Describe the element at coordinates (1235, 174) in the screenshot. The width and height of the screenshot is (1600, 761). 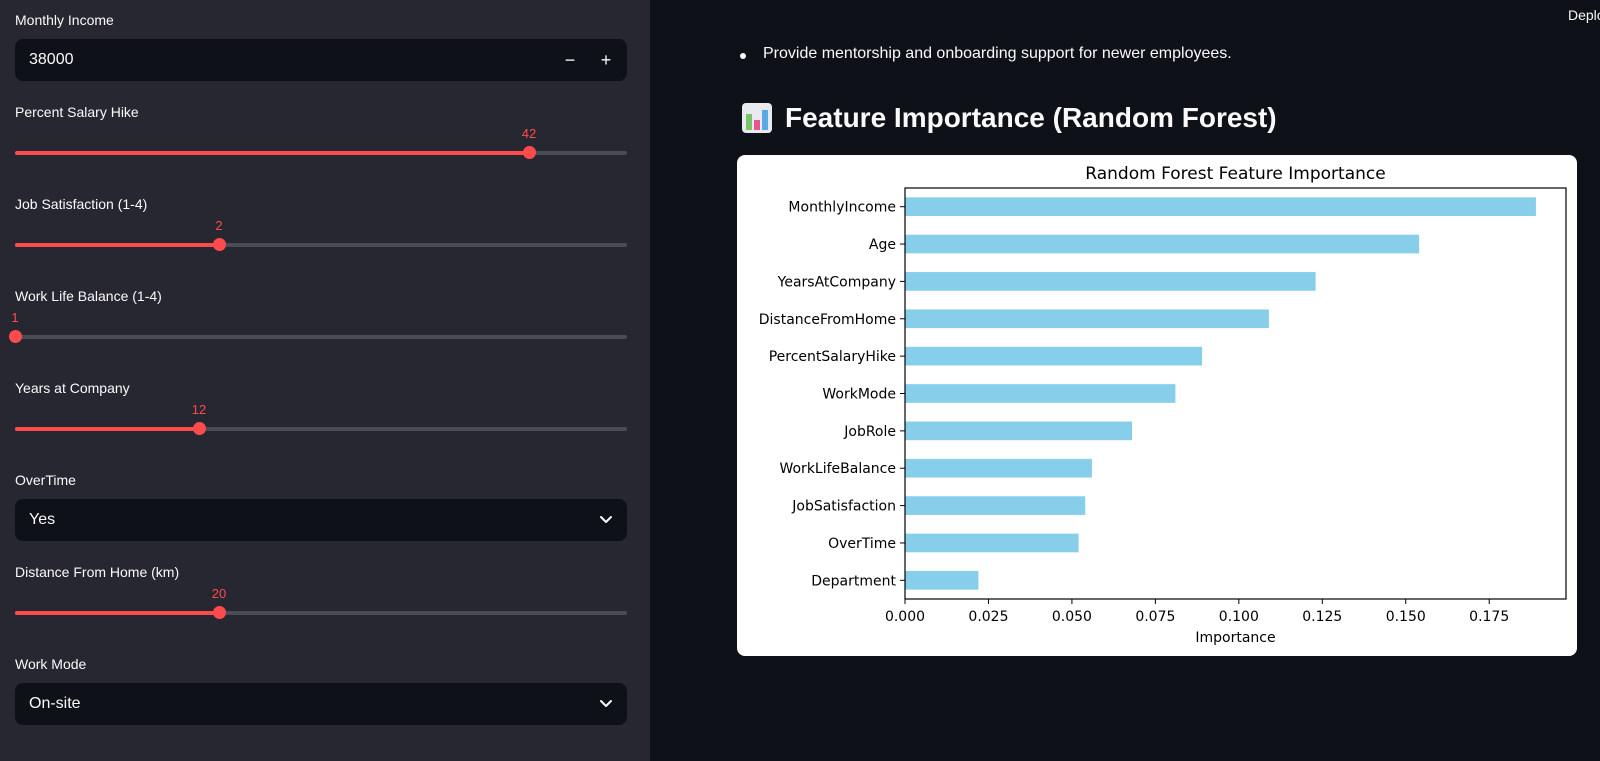
I see `chart-title: Random Forest Feature Importance` at that location.